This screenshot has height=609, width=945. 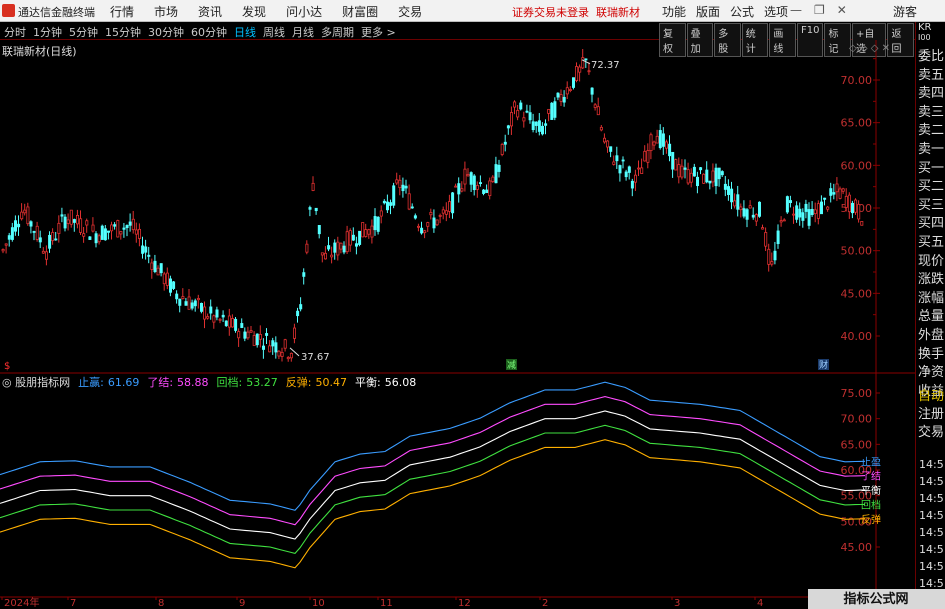 What do you see at coordinates (576, 12) in the screenshot?
I see `login-status: 证券交易未登录 联瑞新材` at bounding box center [576, 12].